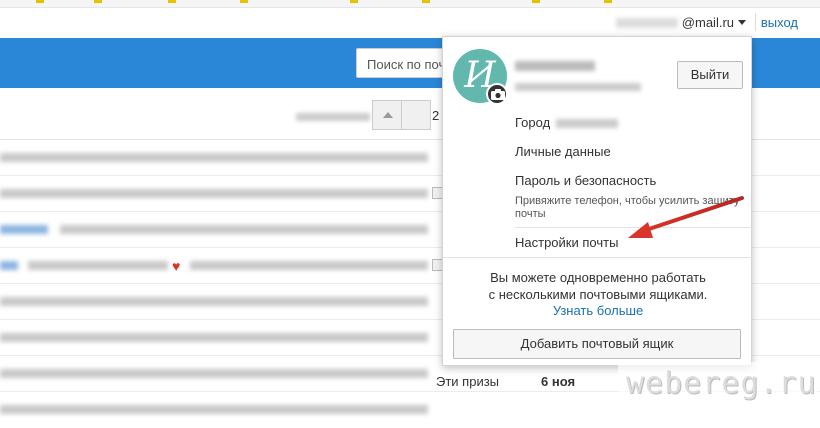  Describe the element at coordinates (718, 385) in the screenshot. I see `watermark: webereg.ru` at that location.